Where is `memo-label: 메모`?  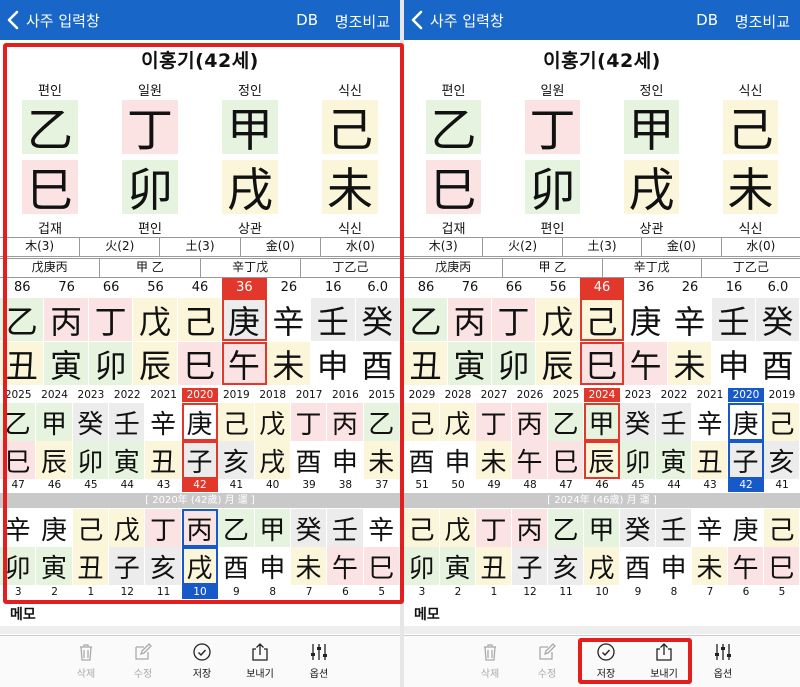 memo-label: 메모 is located at coordinates (23, 614).